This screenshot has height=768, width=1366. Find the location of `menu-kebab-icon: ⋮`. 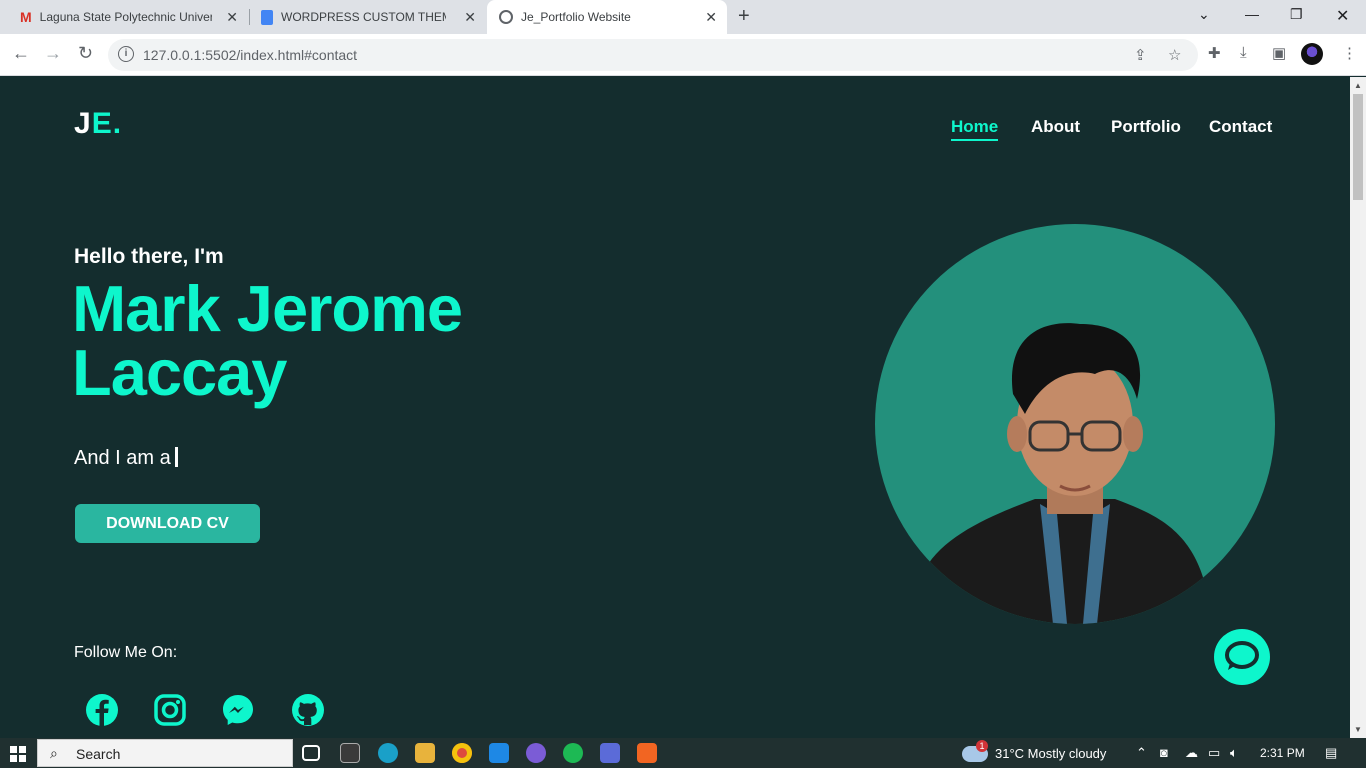

menu-kebab-icon: ⋮ is located at coordinates (1349, 53).